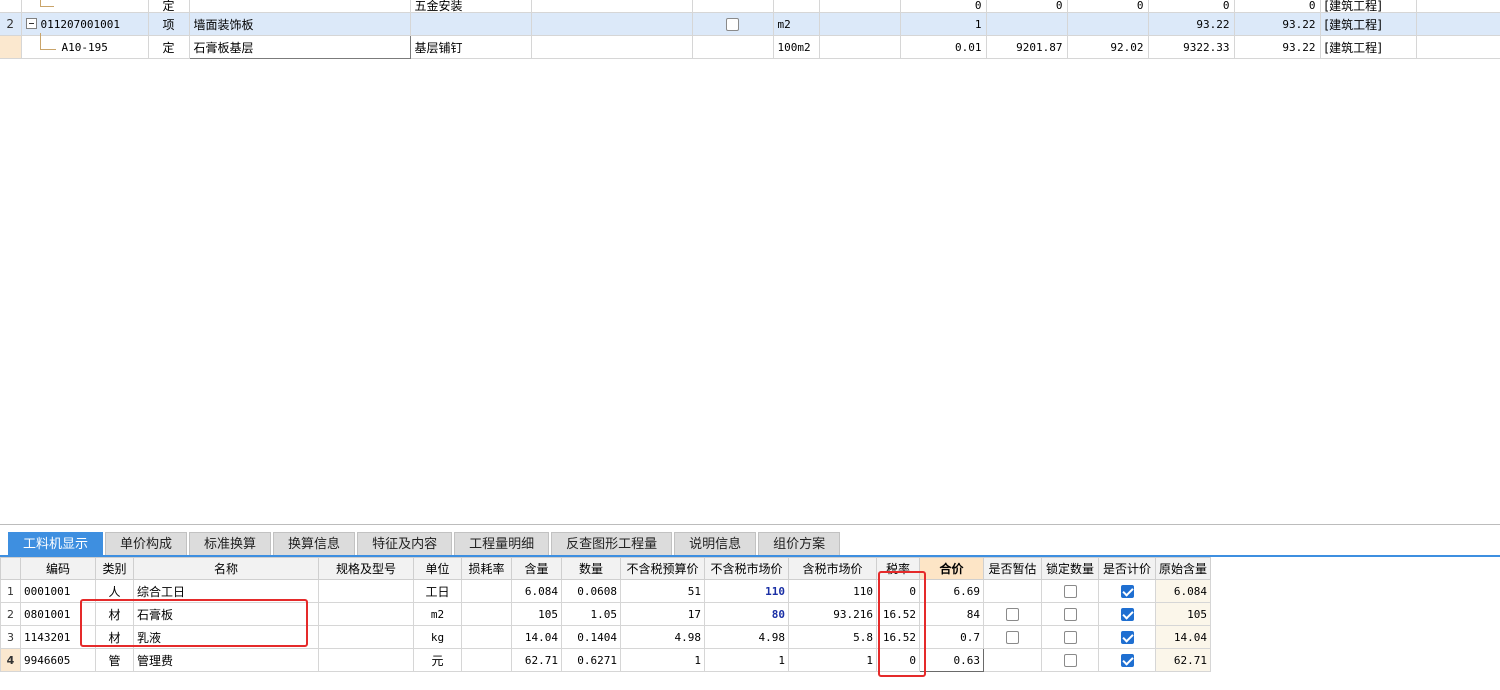  What do you see at coordinates (591, 614) in the screenshot?
I see `quantity-cell: 1.05` at bounding box center [591, 614].